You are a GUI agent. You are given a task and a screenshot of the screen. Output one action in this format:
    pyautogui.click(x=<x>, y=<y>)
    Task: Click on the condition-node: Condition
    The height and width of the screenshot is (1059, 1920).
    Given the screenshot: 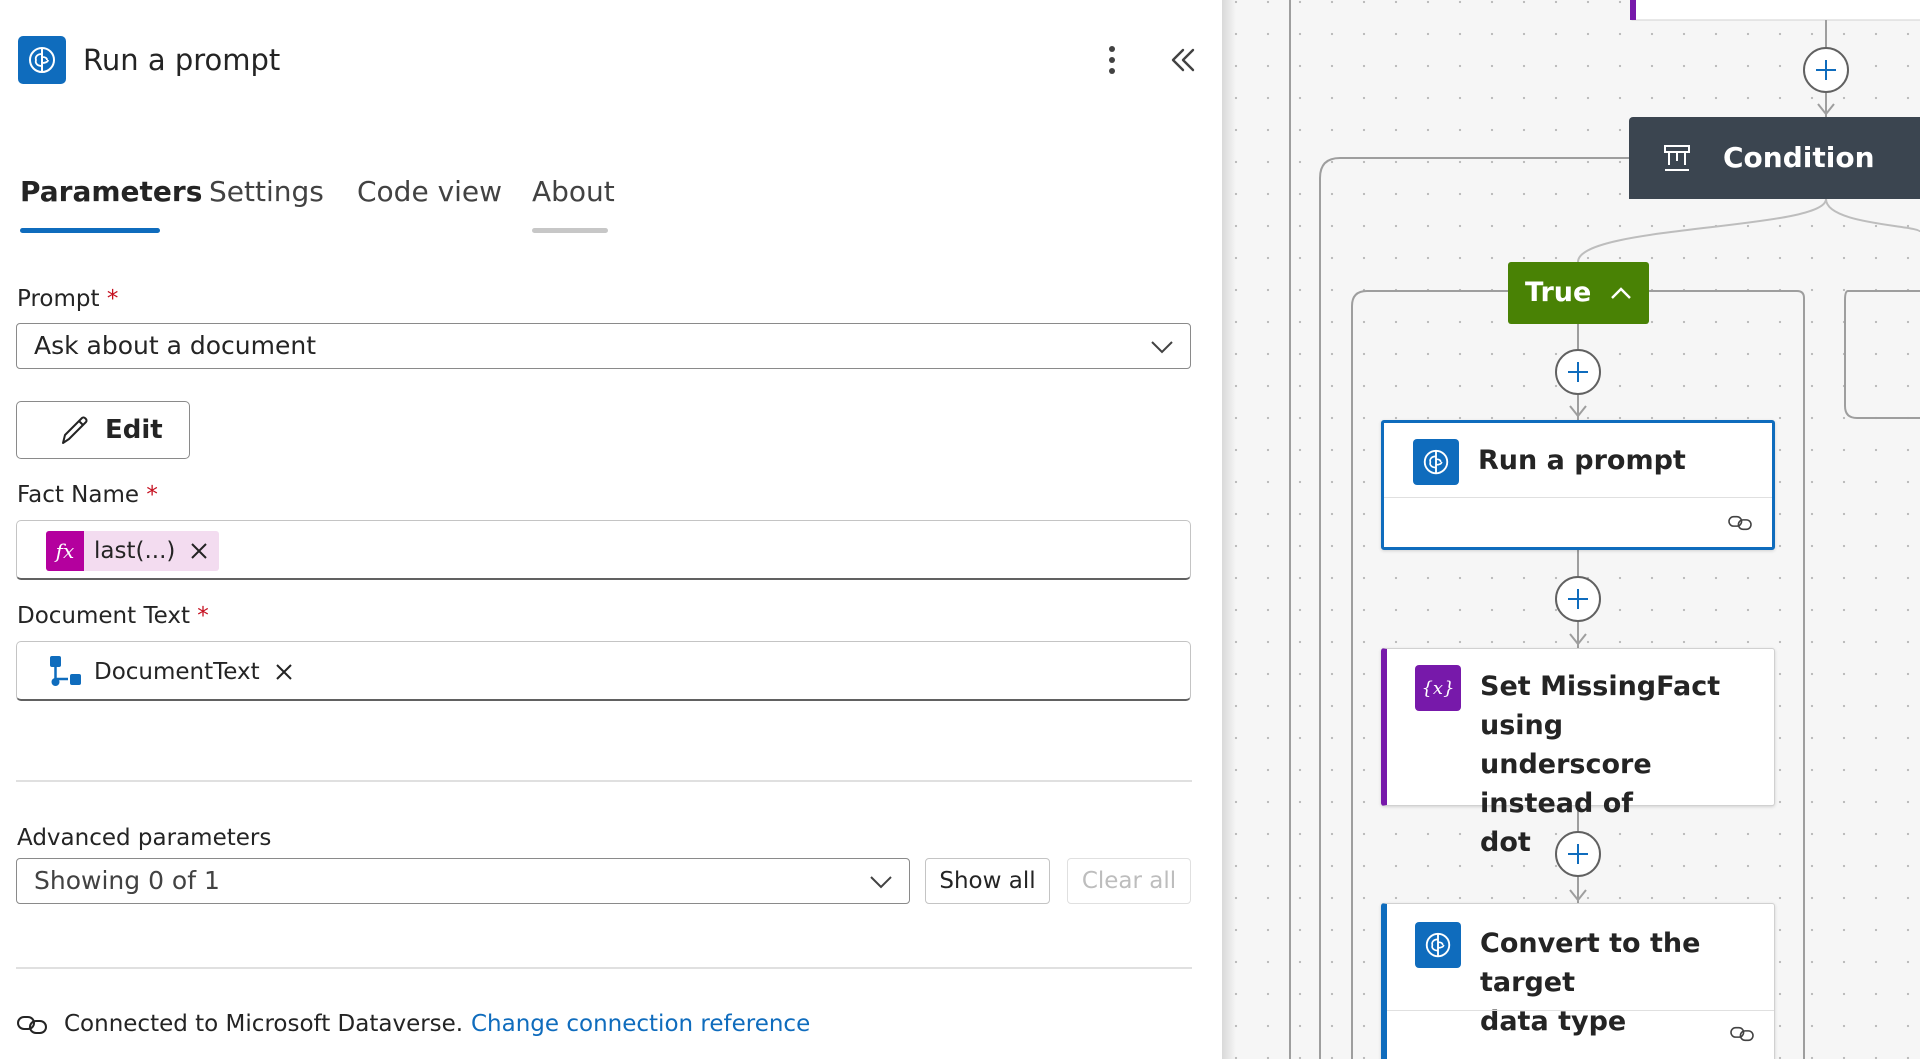 What is the action you would take?
    pyautogui.click(x=1774, y=158)
    